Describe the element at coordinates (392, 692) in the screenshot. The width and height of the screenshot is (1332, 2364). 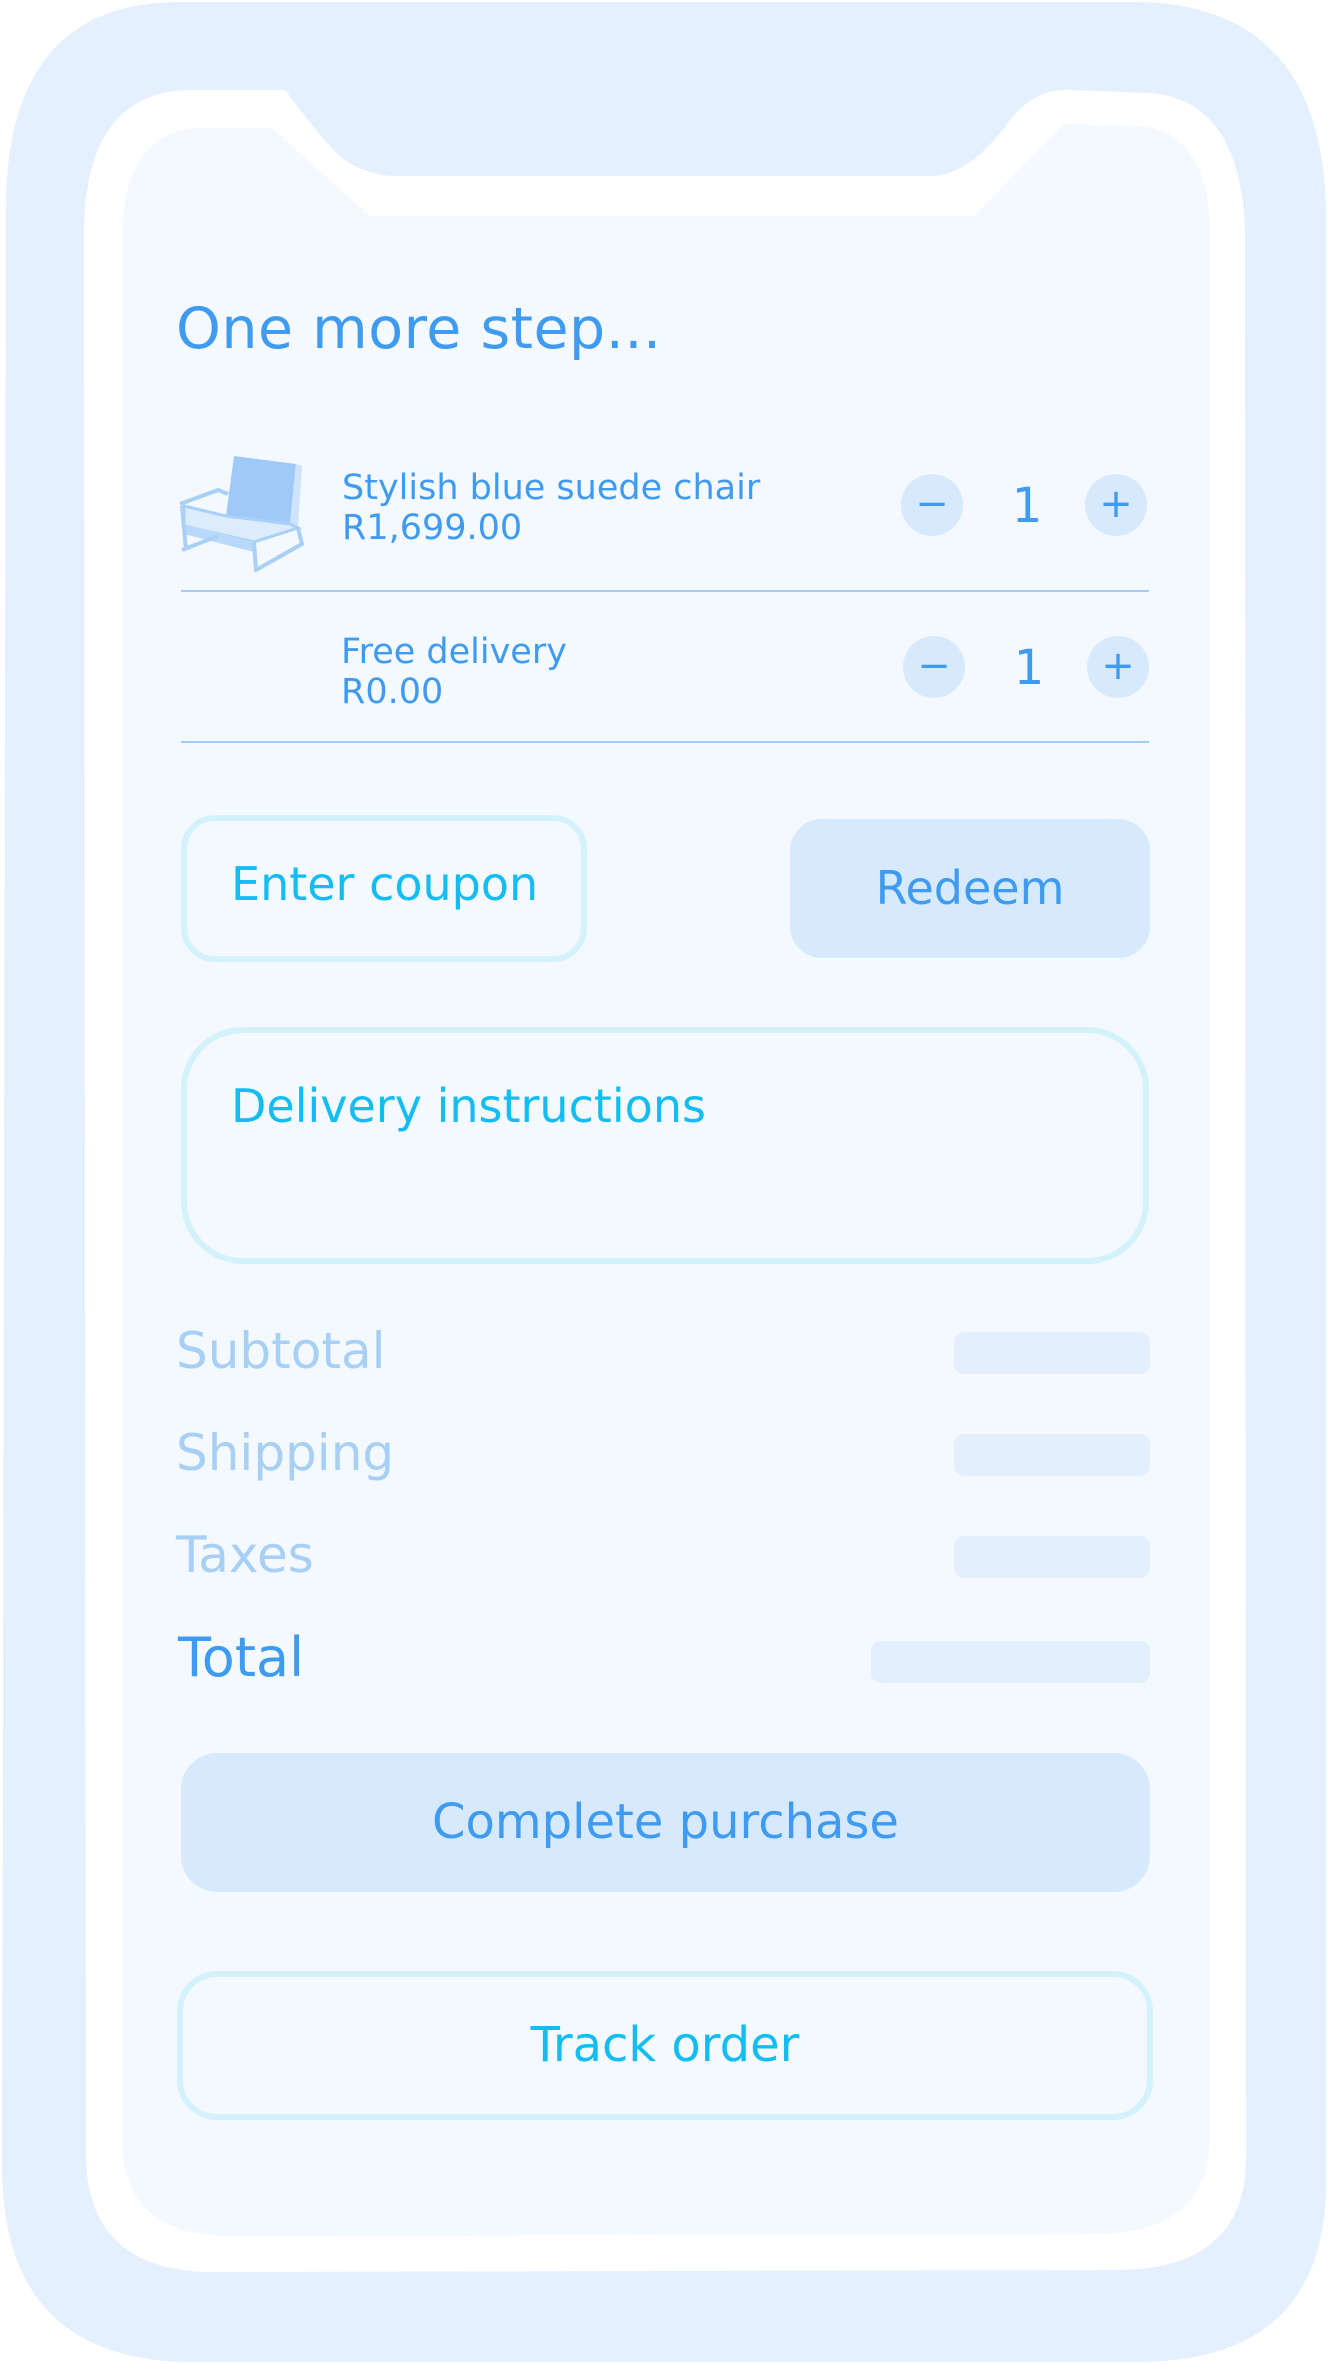
I see `item-price: R0.00` at that location.